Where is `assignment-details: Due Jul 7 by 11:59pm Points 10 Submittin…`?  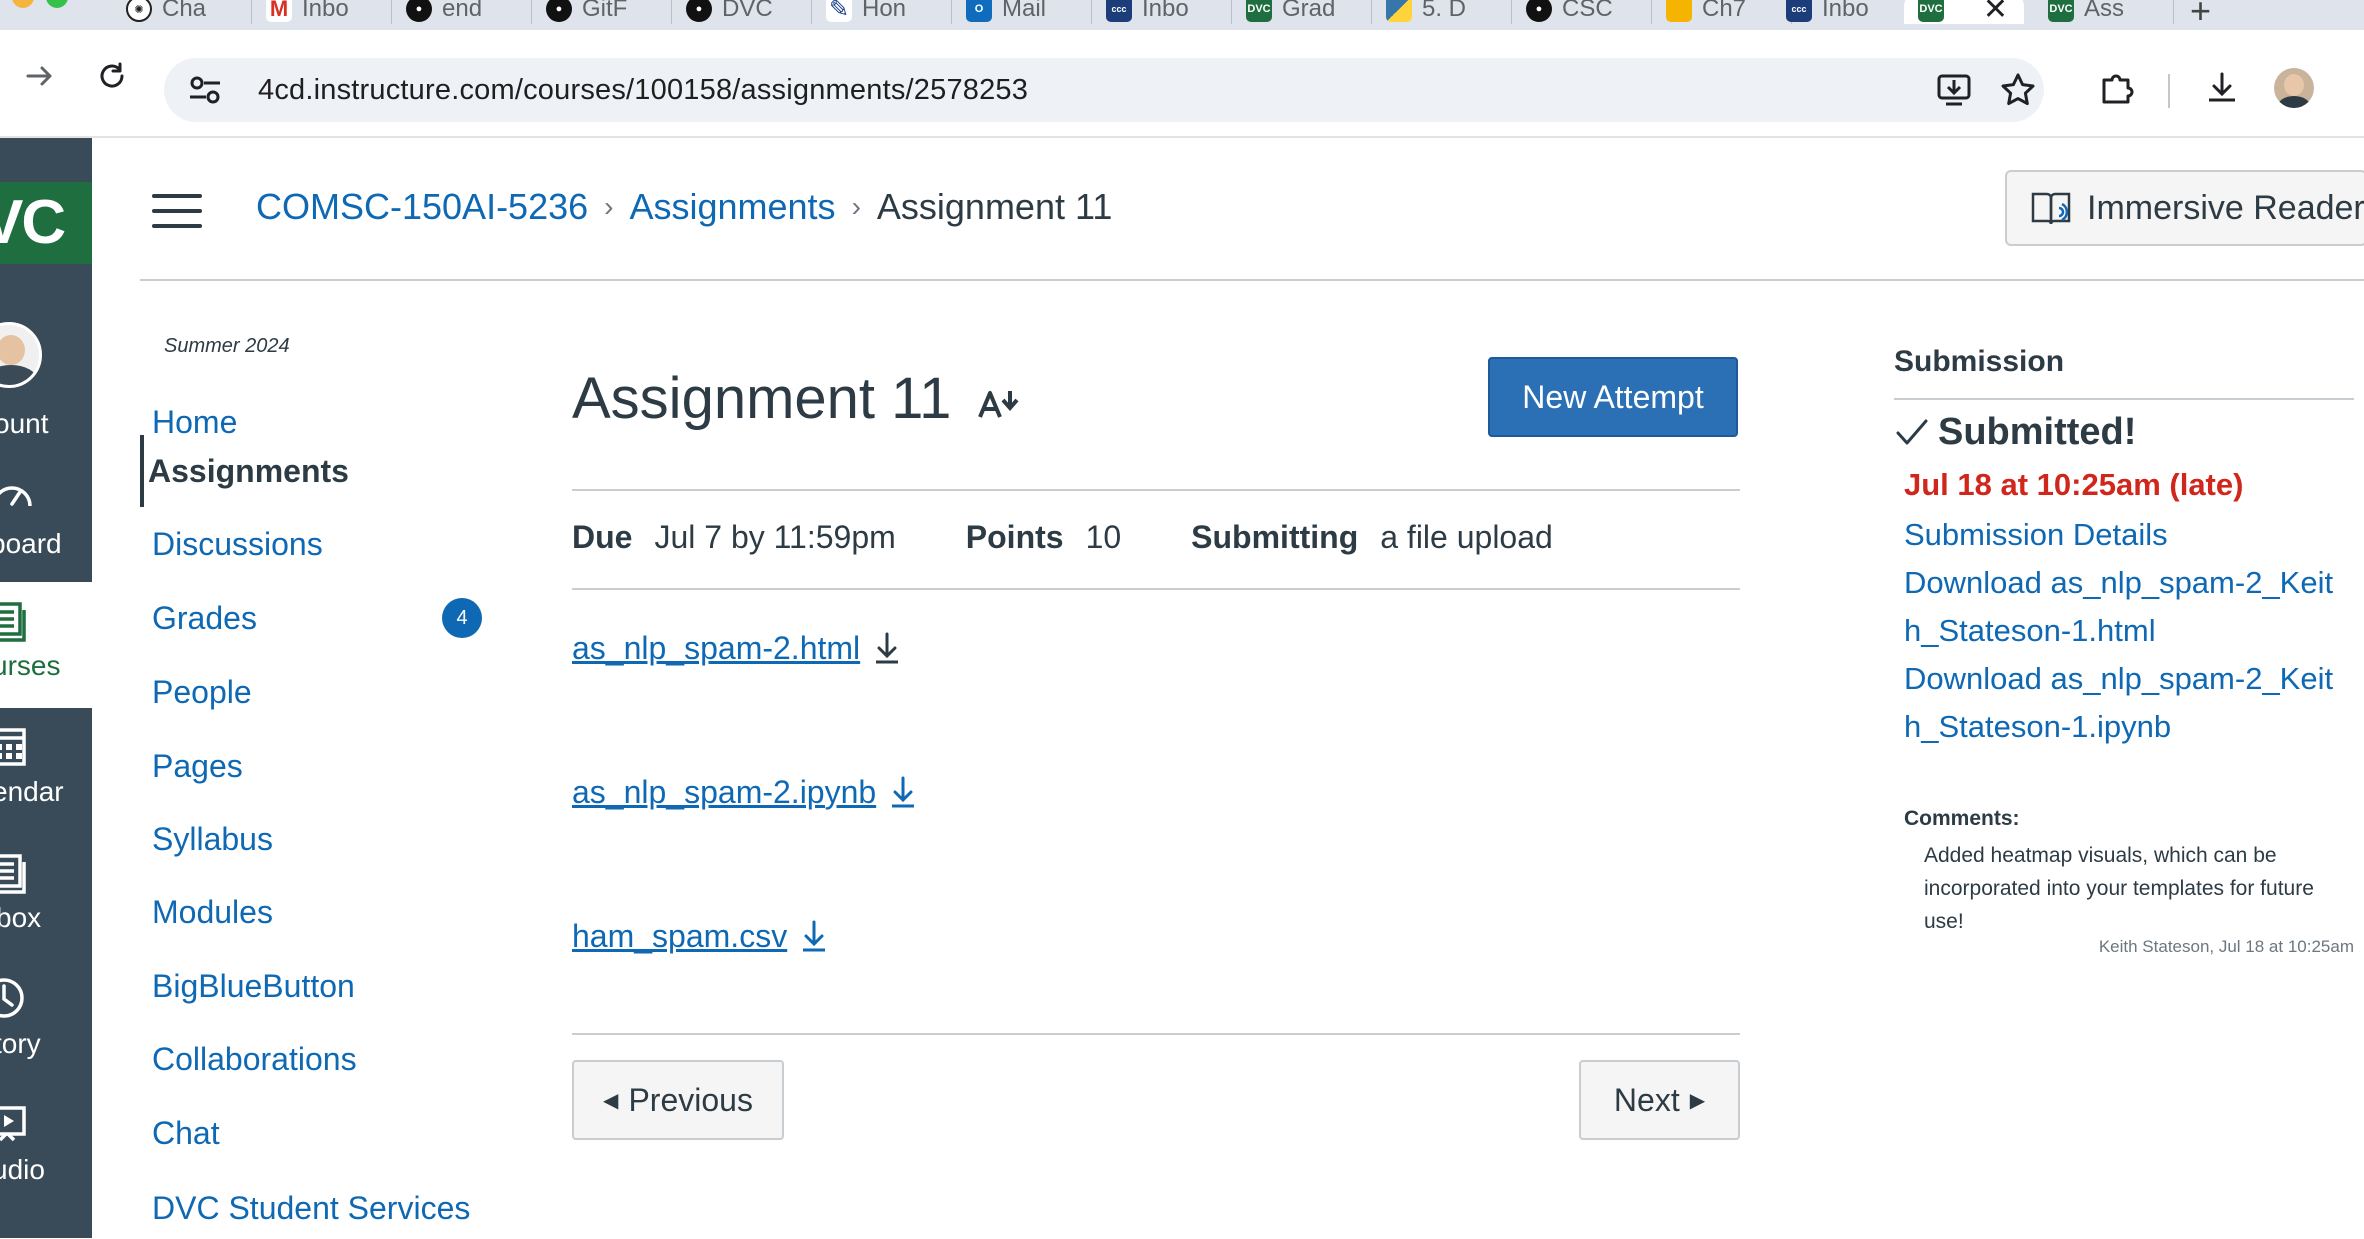 assignment-details: Due Jul 7 by 11:59pm Points 10 Submittin… is located at coordinates (1062, 537).